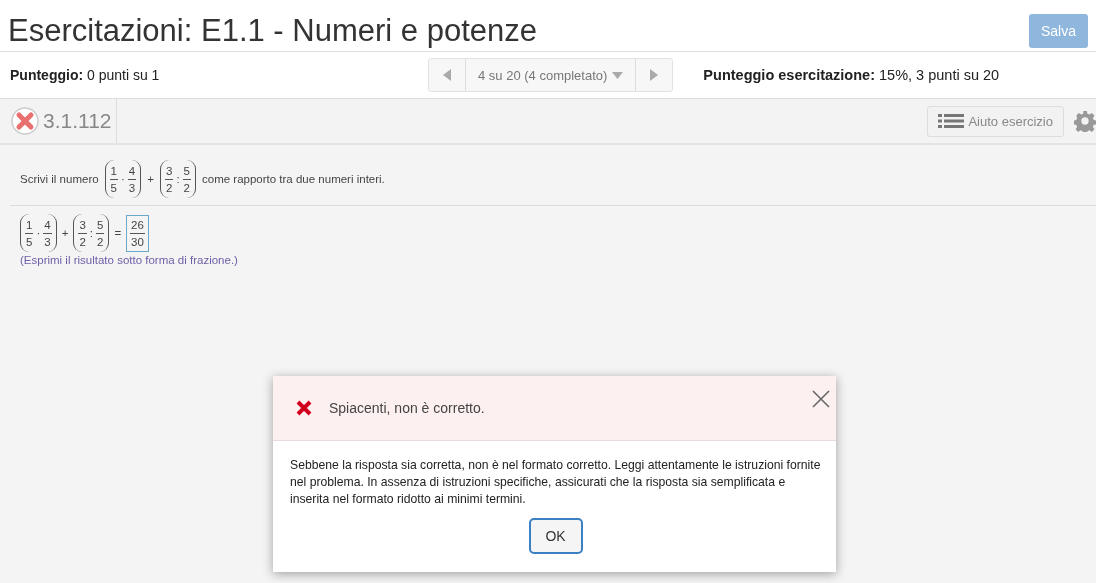 Image resolution: width=1096 pixels, height=583 pixels. What do you see at coordinates (59, 179) in the screenshot?
I see `question-text: Scrivi il numero` at bounding box center [59, 179].